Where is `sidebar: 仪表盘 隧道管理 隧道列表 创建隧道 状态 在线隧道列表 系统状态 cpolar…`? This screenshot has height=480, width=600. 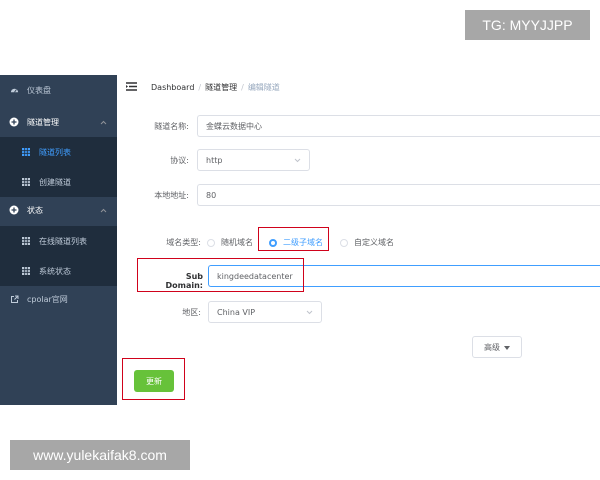 sidebar: 仪表盘 隧道管理 隧道列表 创建隧道 状态 在线隧道列表 系统状态 cpolar… is located at coordinates (58, 240).